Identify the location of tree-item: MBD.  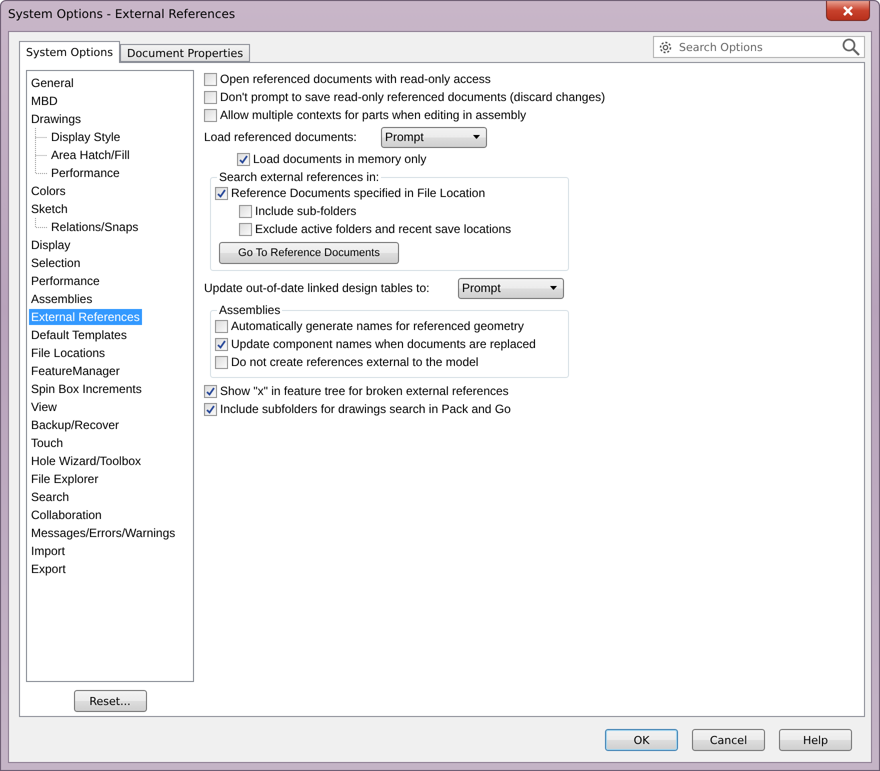
(44, 101).